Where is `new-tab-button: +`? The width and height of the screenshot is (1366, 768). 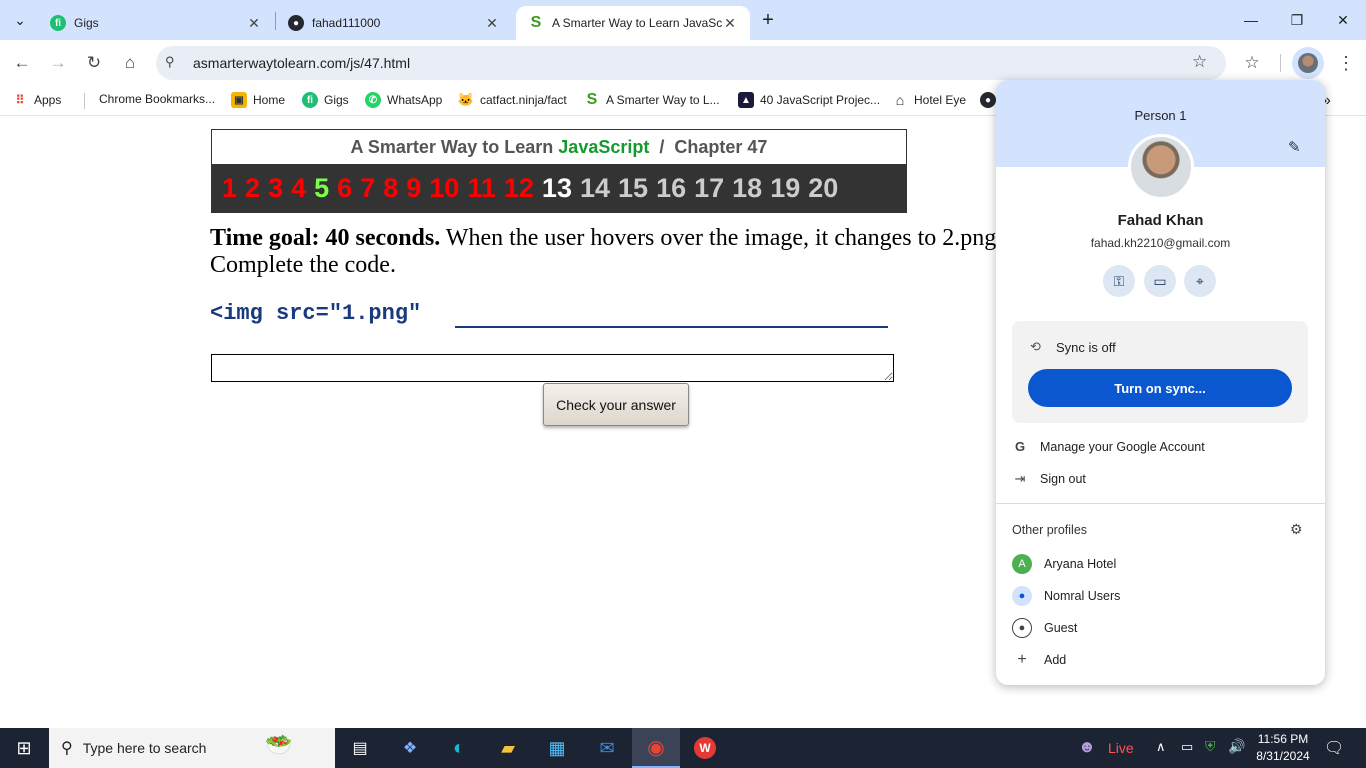 new-tab-button: + is located at coordinates (768, 20).